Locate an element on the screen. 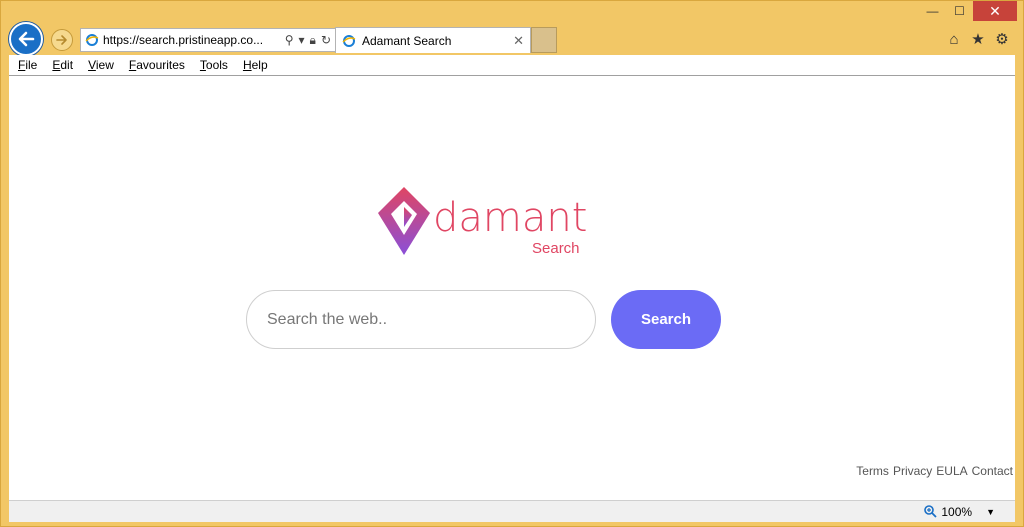  favorites-star-icon: ★ is located at coordinates (978, 39).